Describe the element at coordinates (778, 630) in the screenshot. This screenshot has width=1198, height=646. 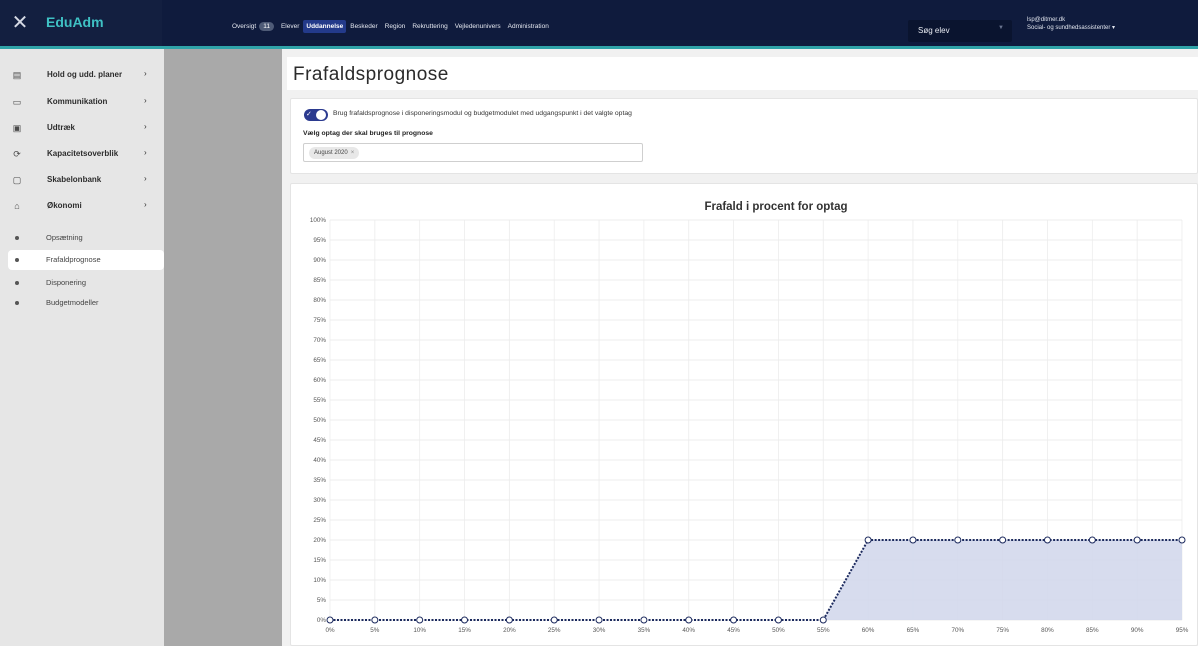
I see `x-tick-label: 50%` at that location.